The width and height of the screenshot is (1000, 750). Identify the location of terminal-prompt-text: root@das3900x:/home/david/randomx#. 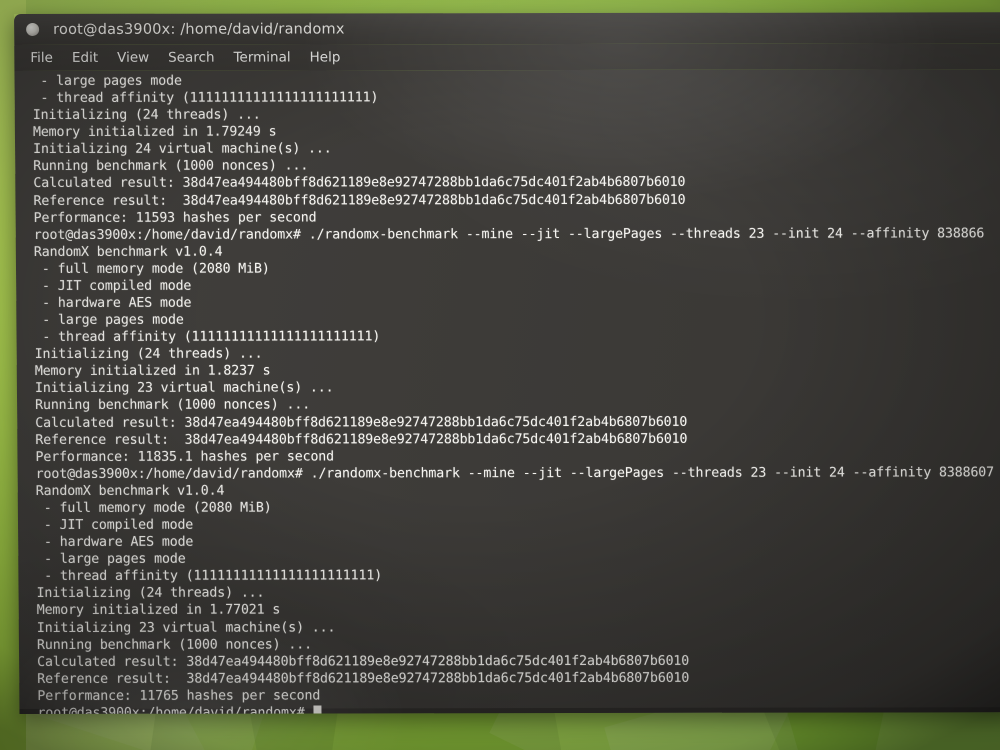
(175, 709).